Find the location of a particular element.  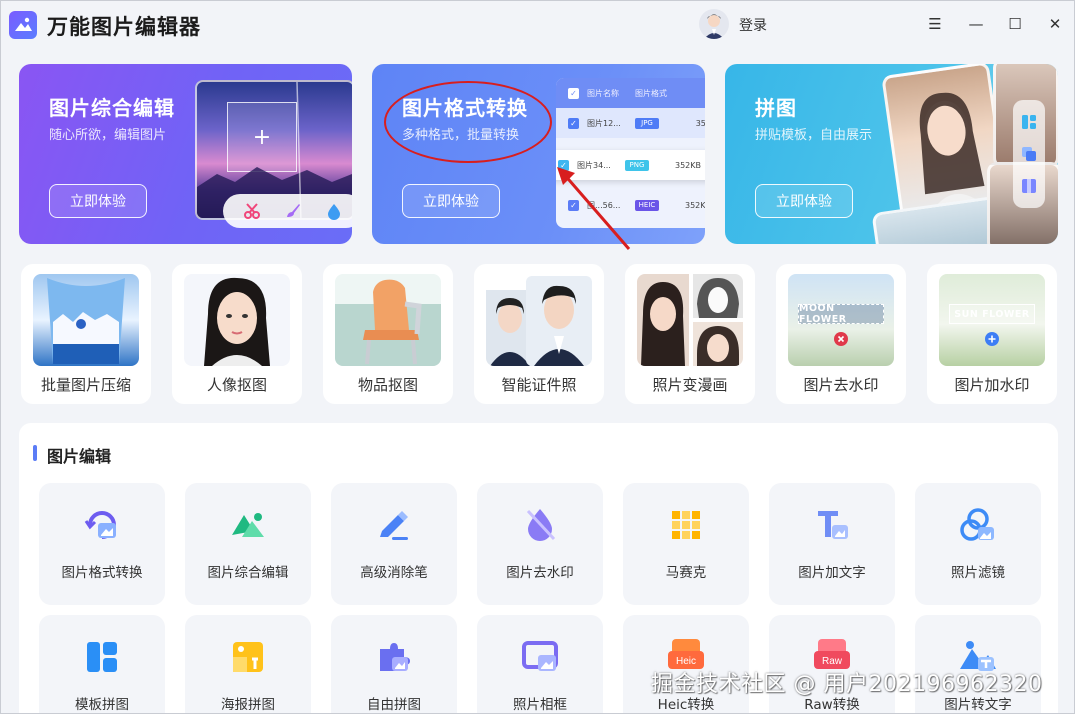

feature-remove-watermark: MOON FLOWER 图片去水印 is located at coordinates (841, 334).